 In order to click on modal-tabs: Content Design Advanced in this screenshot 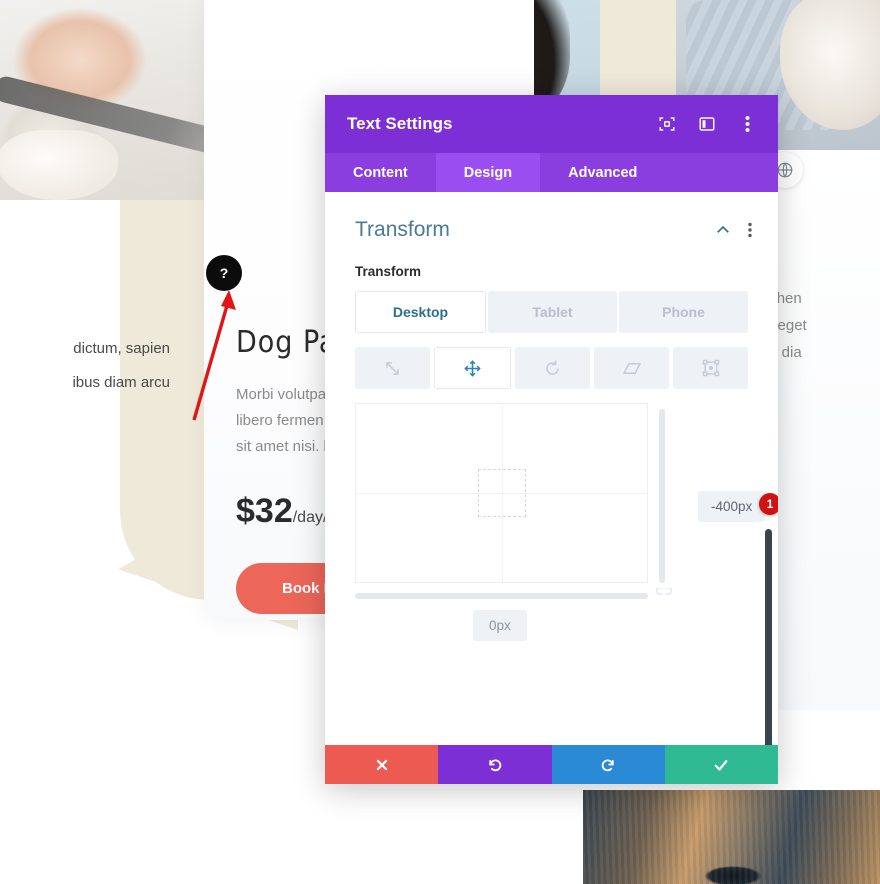, I will do `click(551, 172)`.